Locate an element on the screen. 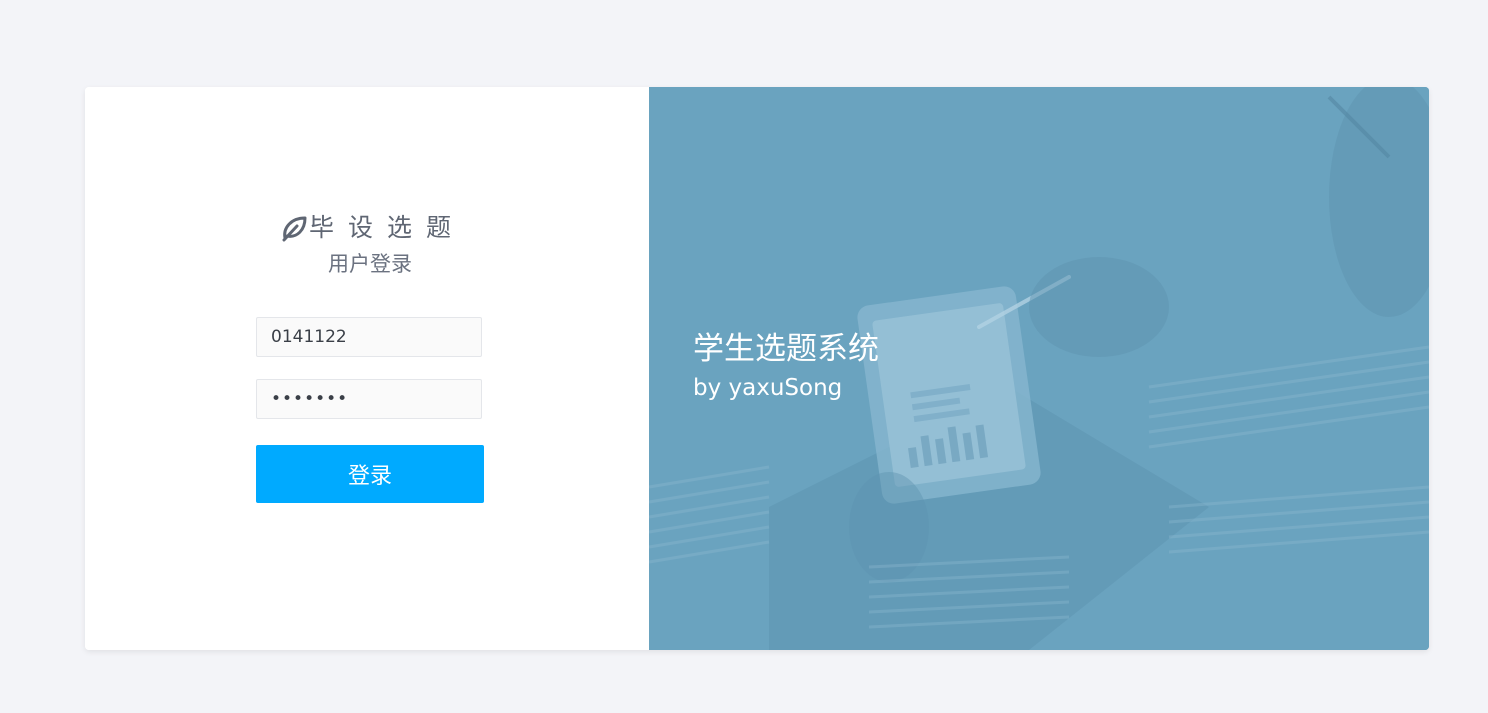 The width and height of the screenshot is (1488, 713). leaf-icon is located at coordinates (294, 229).